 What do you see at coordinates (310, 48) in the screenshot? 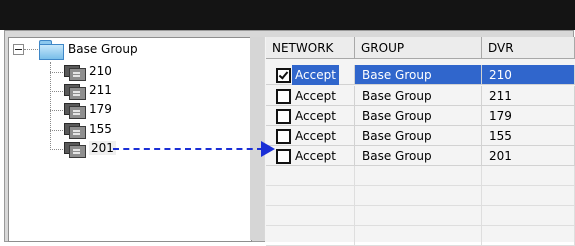
I see `column-header-network: NETWORK` at bounding box center [310, 48].